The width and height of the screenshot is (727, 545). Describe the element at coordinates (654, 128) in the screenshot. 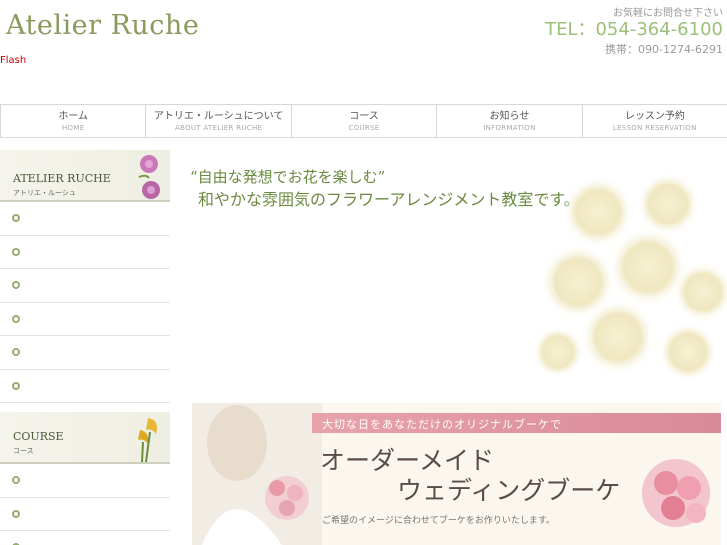

I see `nav-sublabel: LESSON RESERVATION` at that location.